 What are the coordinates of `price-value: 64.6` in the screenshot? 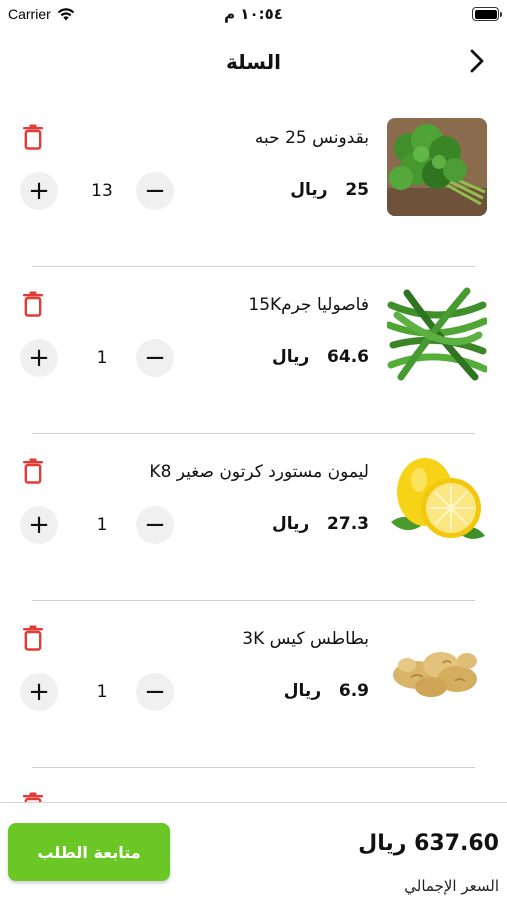 It's located at (348, 357).